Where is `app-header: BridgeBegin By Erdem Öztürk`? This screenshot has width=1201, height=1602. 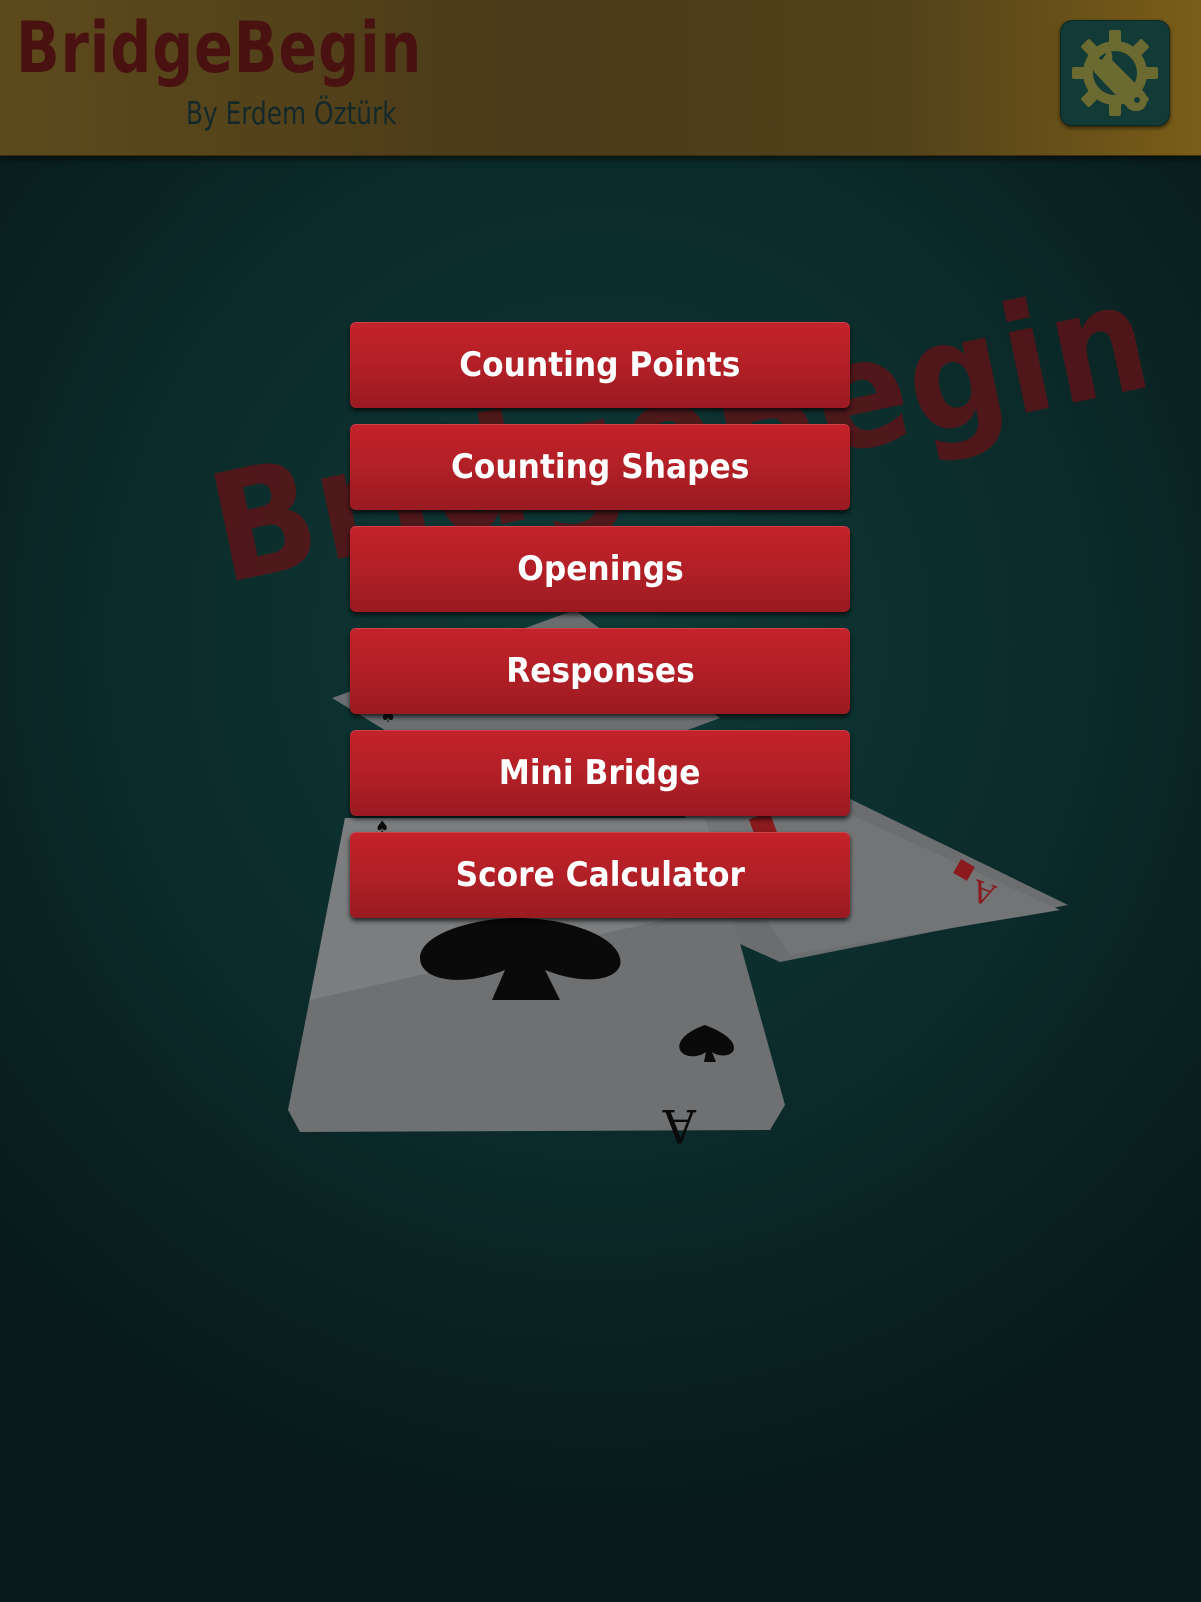 app-header: BridgeBegin By Erdem Öztürk is located at coordinates (600, 78).